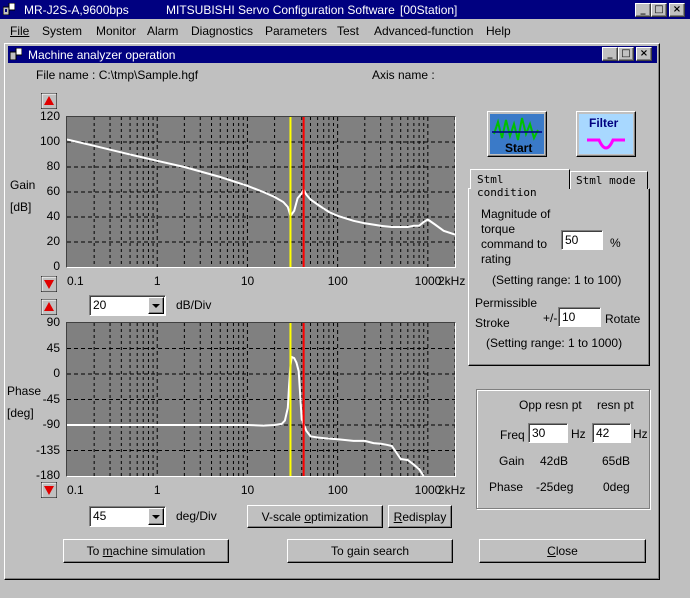 This screenshot has width=690, height=598. What do you see at coordinates (507, 186) in the screenshot?
I see `tab-stml-condition-label: Stml condition` at bounding box center [507, 186].